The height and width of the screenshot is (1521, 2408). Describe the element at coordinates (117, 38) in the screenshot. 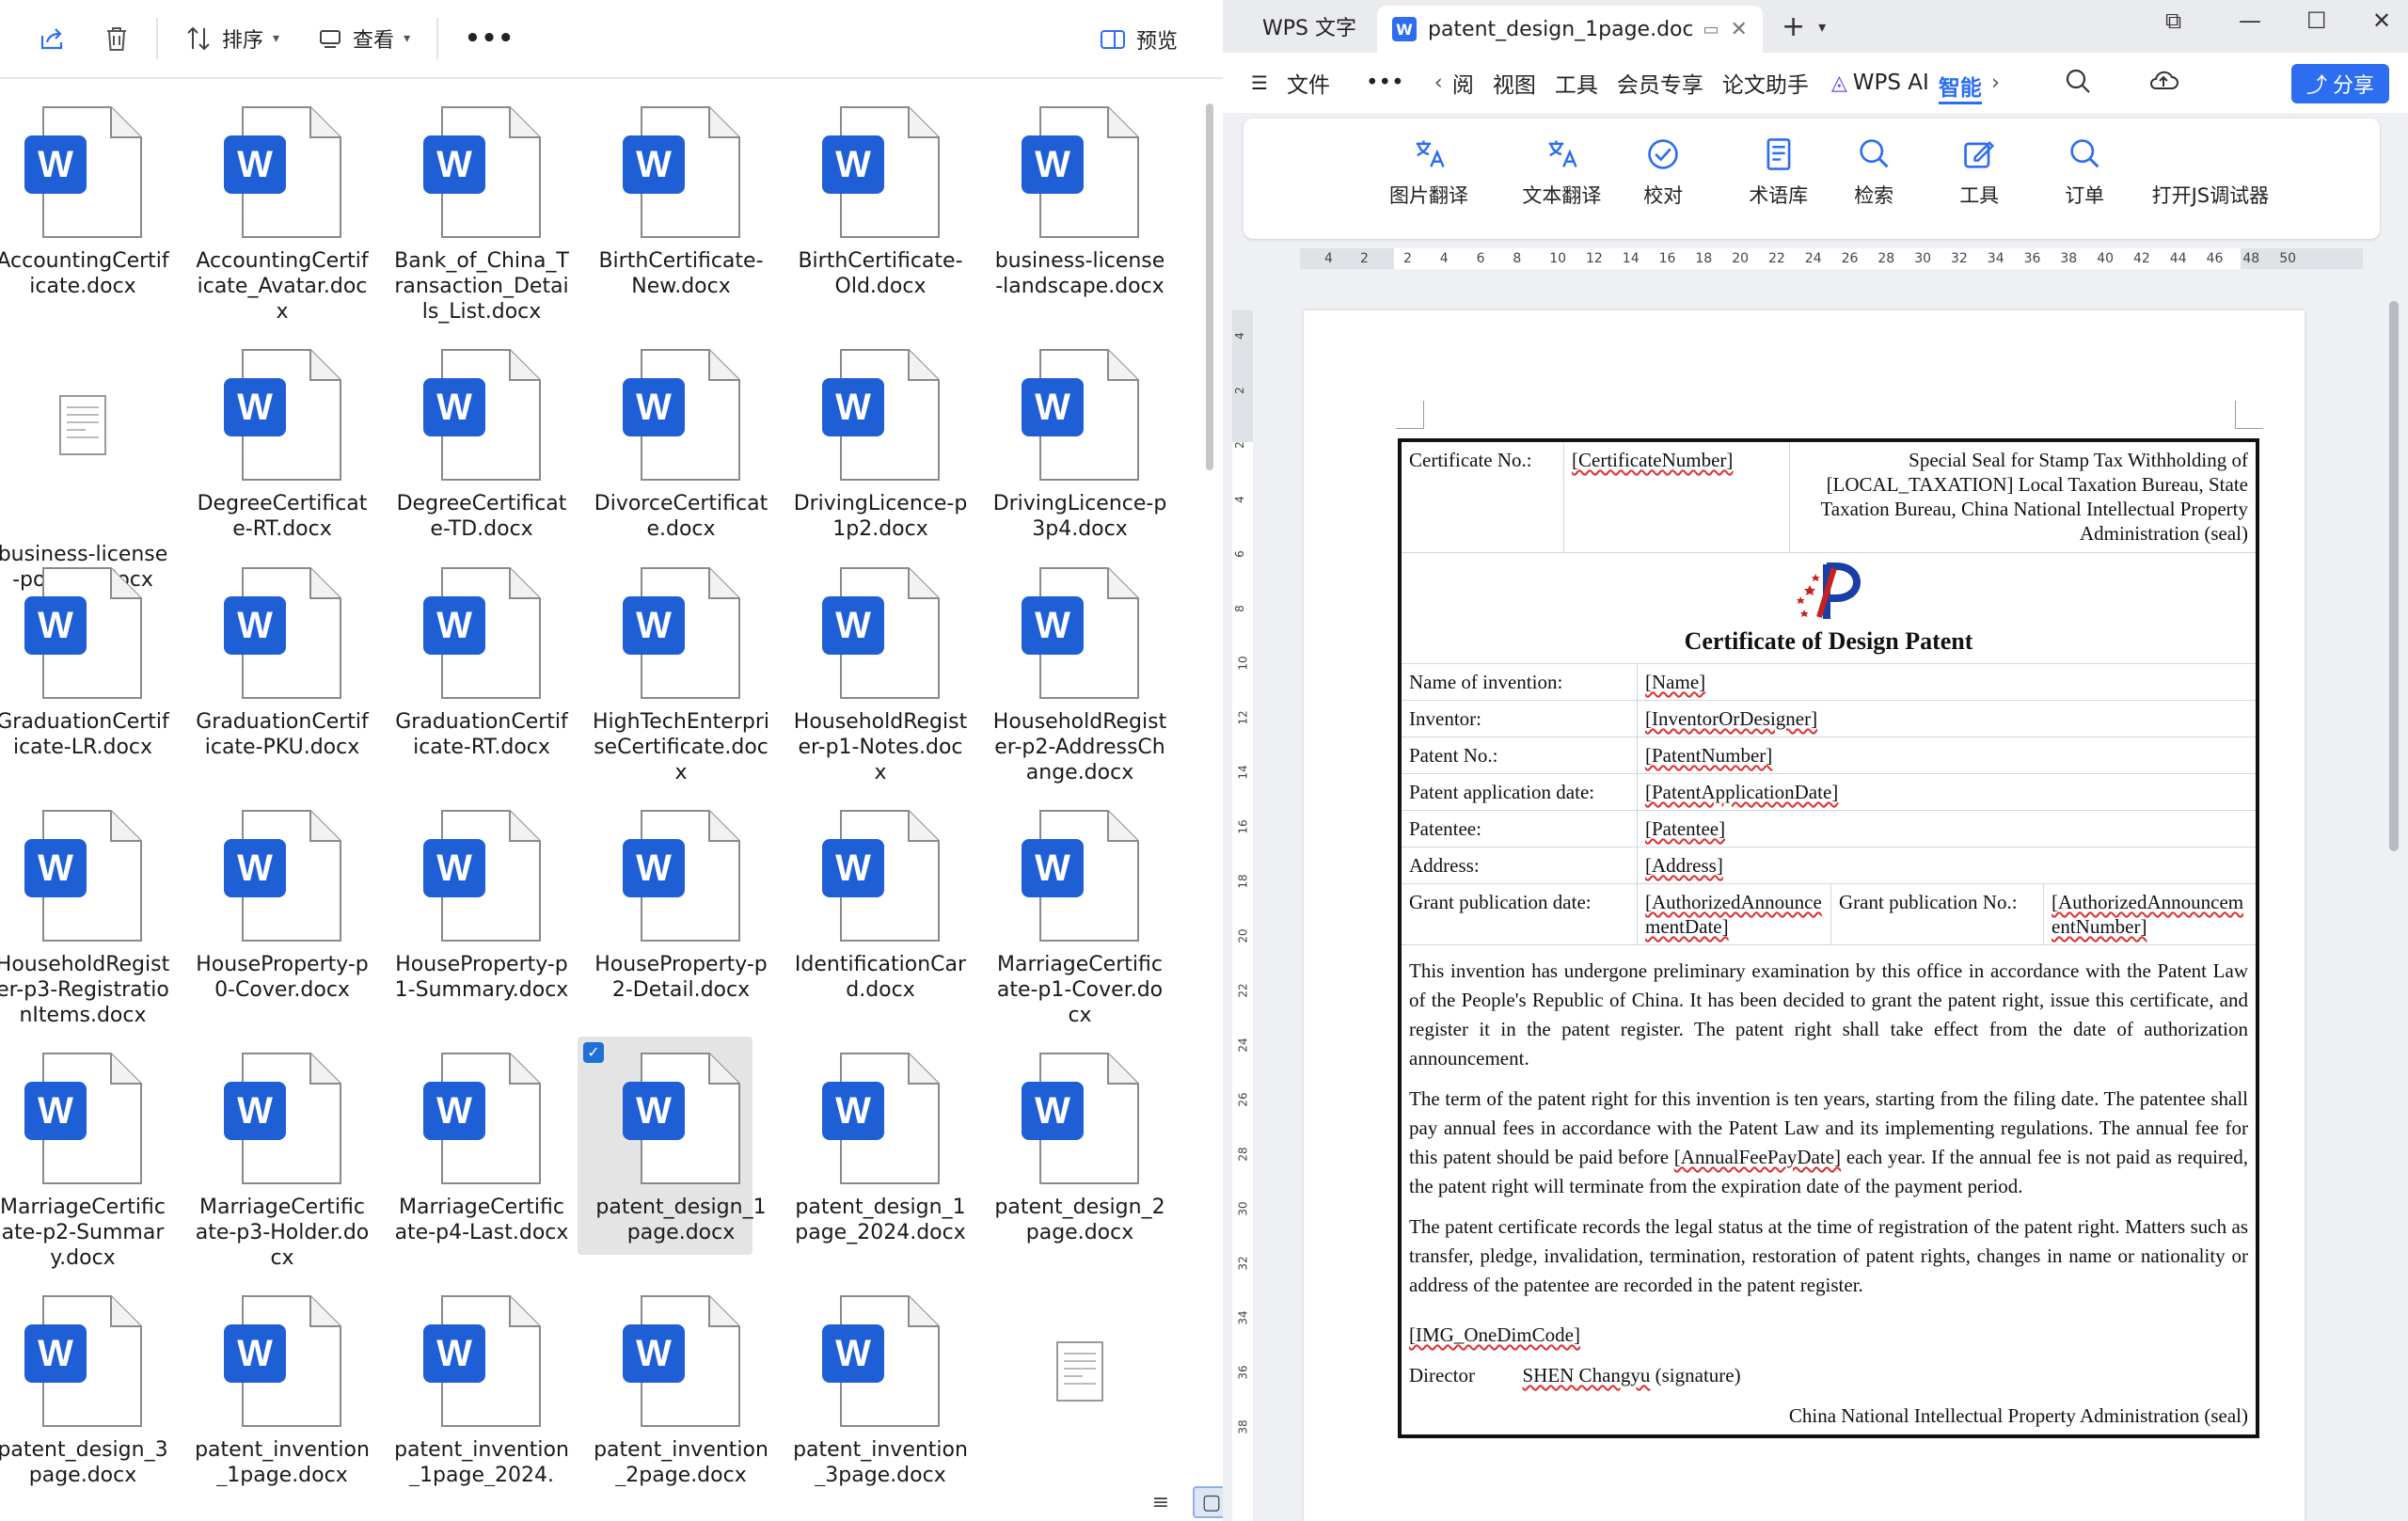

I see `delete-button` at that location.